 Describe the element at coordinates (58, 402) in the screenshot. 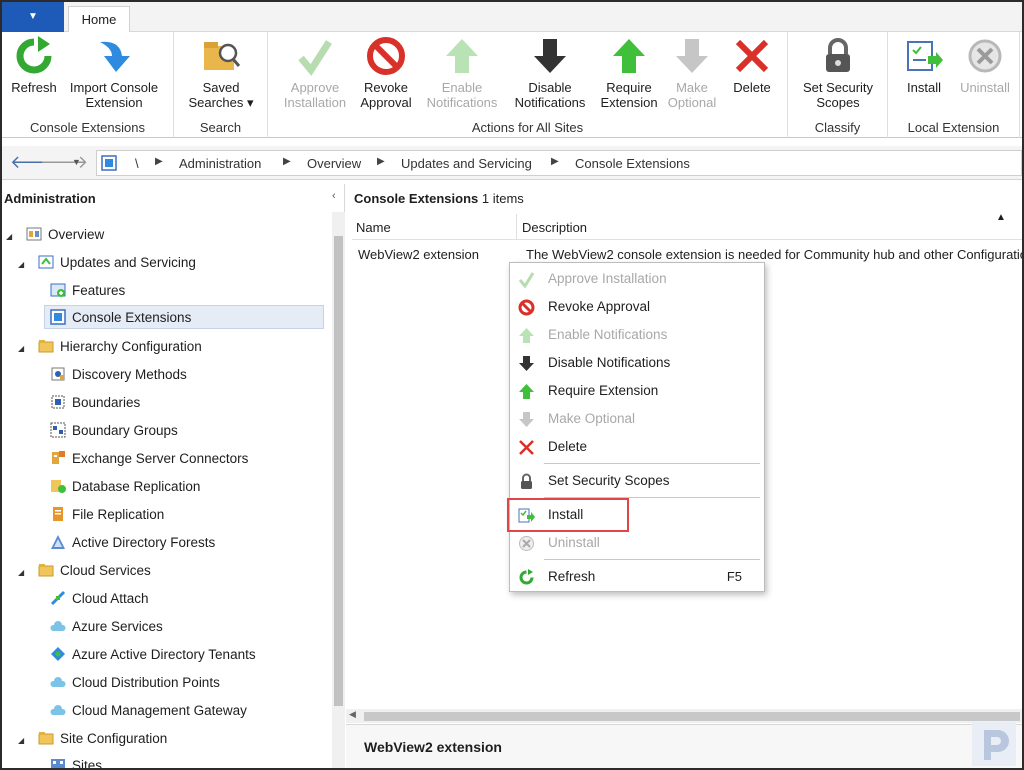

I see `boundaries-icon` at that location.